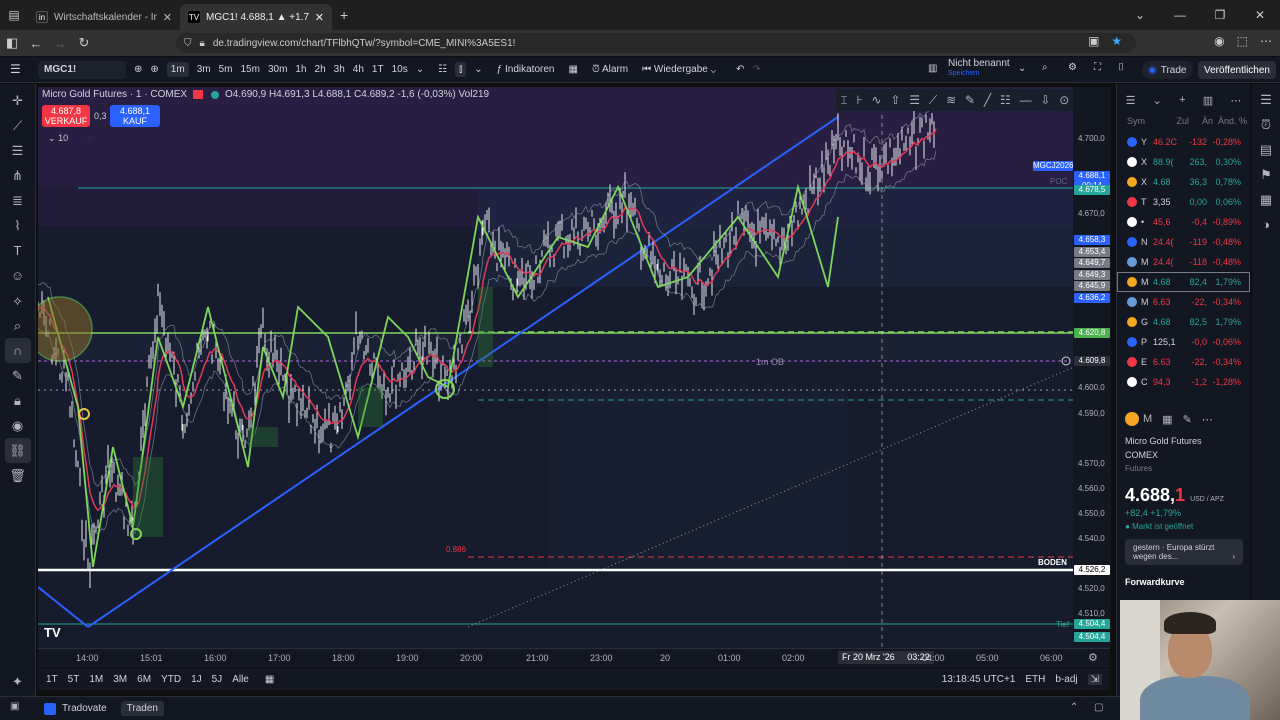 The height and width of the screenshot is (720, 1280). Describe the element at coordinates (1045, 67) in the screenshot. I see `quick-search-icon: ⌕` at that location.